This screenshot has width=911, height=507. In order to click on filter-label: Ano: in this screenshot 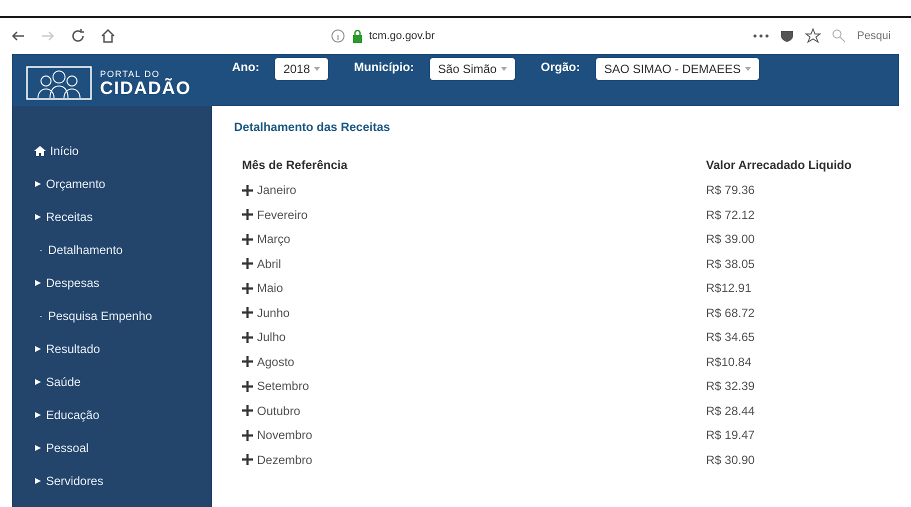, I will do `click(246, 67)`.